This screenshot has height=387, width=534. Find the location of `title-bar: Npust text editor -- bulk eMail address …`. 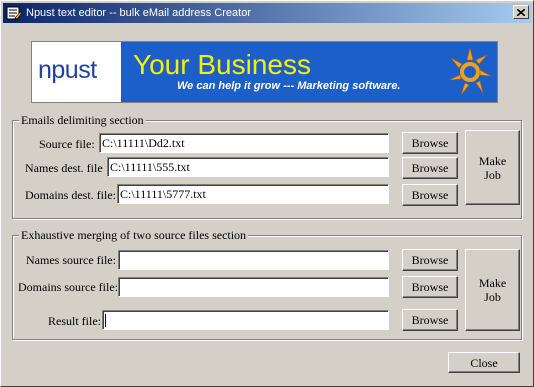

title-bar: Npust text editor -- bulk eMail address … is located at coordinates (267, 13).